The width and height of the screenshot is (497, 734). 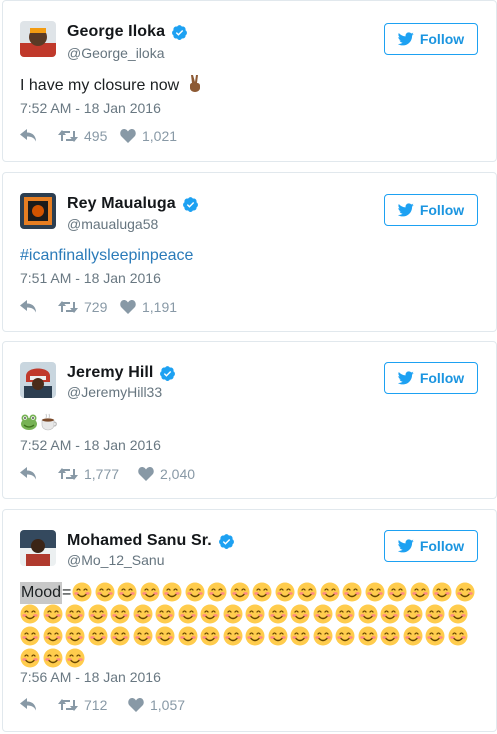 I want to click on equals-sign: =, so click(x=67, y=592).